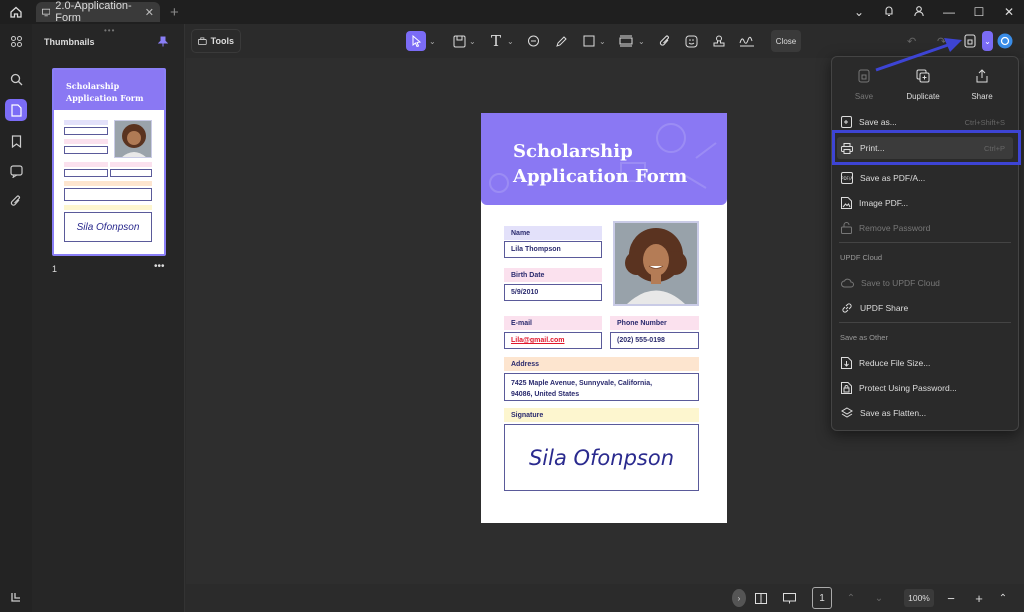  Describe the element at coordinates (149, 12) in the screenshot. I see `tab-close-icon: ✕` at that location.